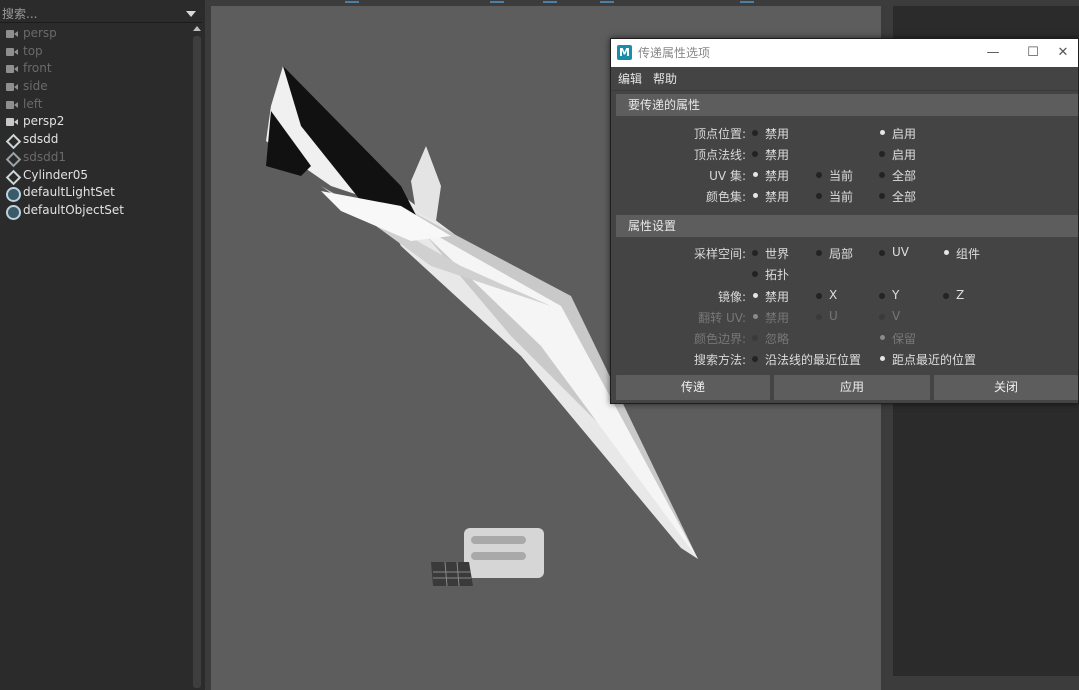 Image resolution: width=1079 pixels, height=690 pixels. Describe the element at coordinates (96, 176) in the screenshot. I see `outliner-item-cylinder05: Cylinder05` at that location.